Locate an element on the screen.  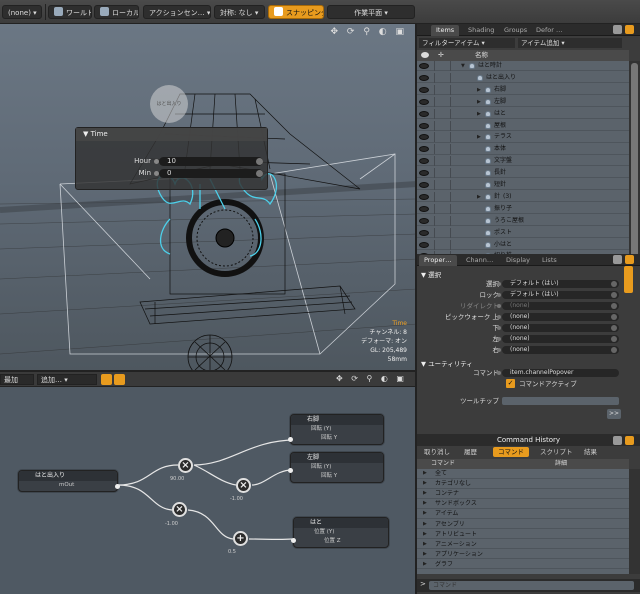
item-row: ▼ はと時計 is located at coordinates (523, 66).